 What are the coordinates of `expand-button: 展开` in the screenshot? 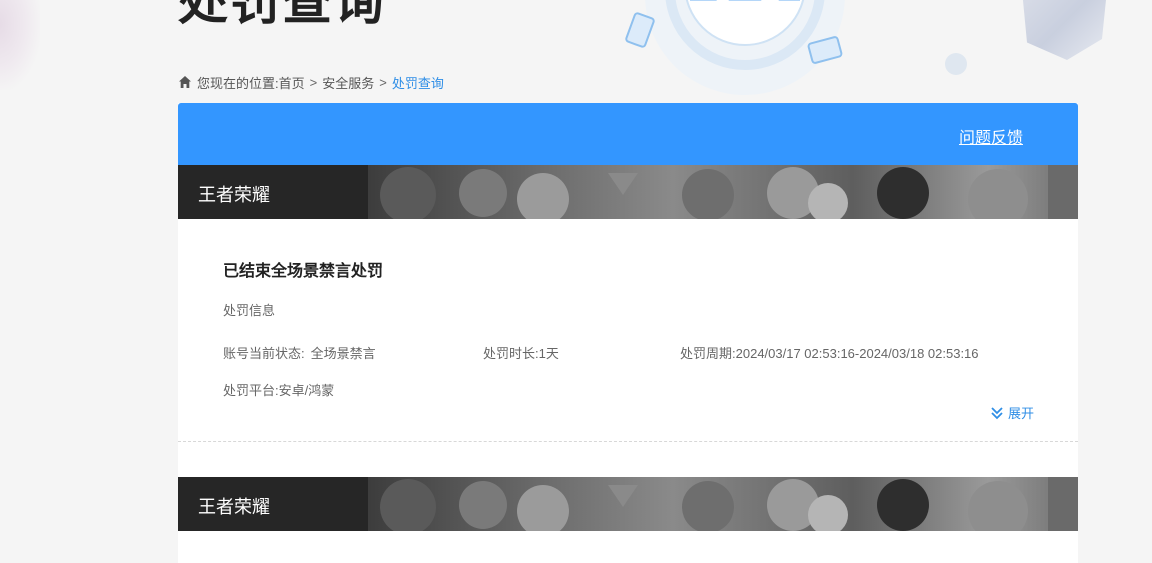 It's located at (1012, 412).